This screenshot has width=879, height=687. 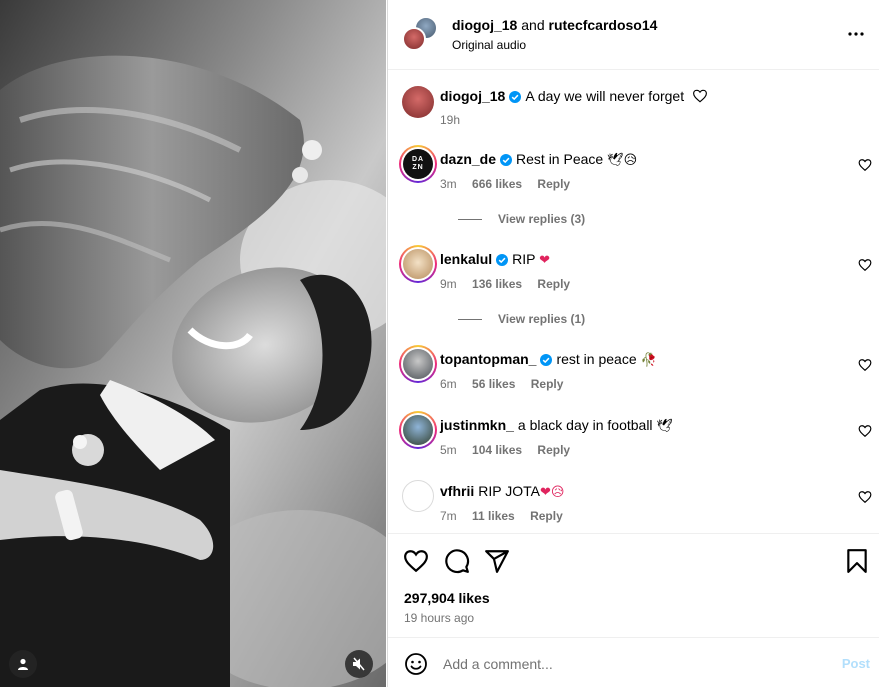 I want to click on comment-text: vfhrii RIP JOTA❤😥, so click(x=502, y=492).